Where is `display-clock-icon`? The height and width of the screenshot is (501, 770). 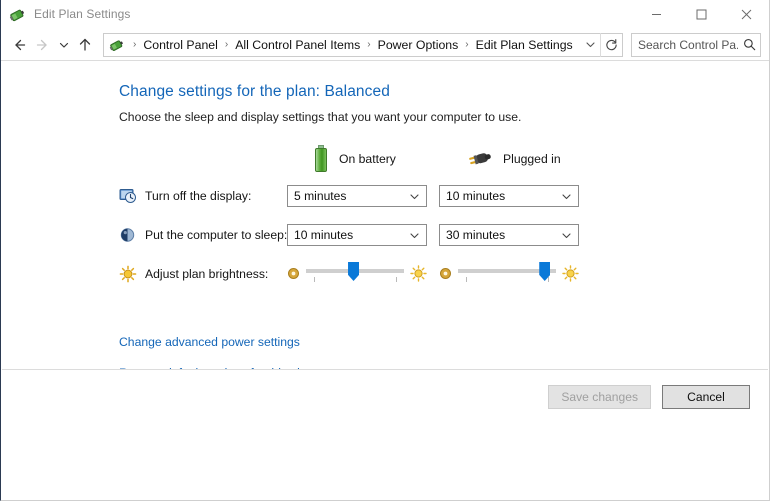 display-clock-icon is located at coordinates (128, 196).